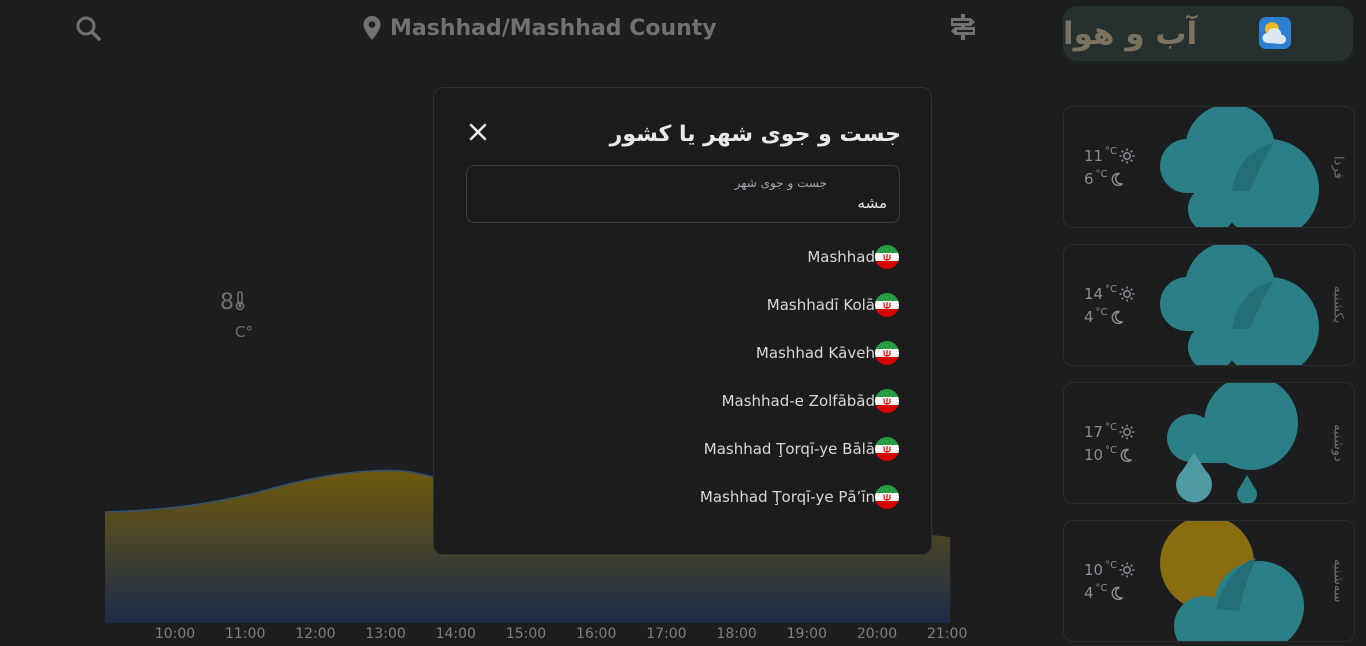  What do you see at coordinates (1338, 305) in the screenshot?
I see `forecast-day-name: یکشنبه` at bounding box center [1338, 305].